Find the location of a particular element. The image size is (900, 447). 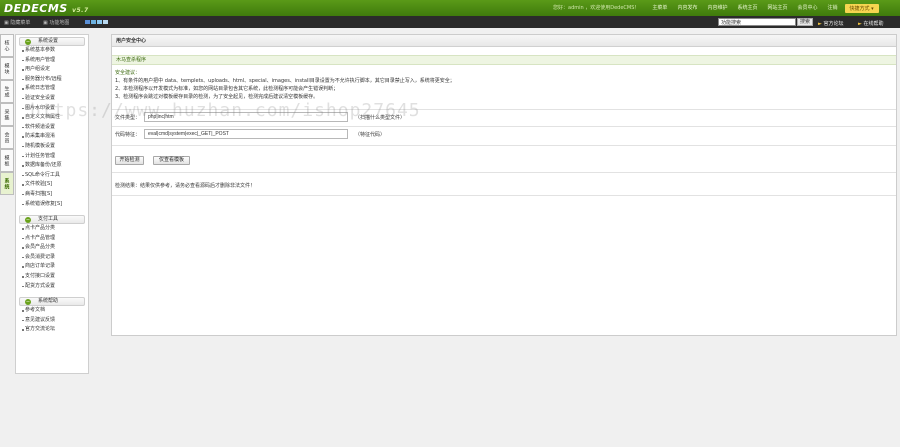

sidebar-pay-item: 会员消费记录 is located at coordinates (52, 258).